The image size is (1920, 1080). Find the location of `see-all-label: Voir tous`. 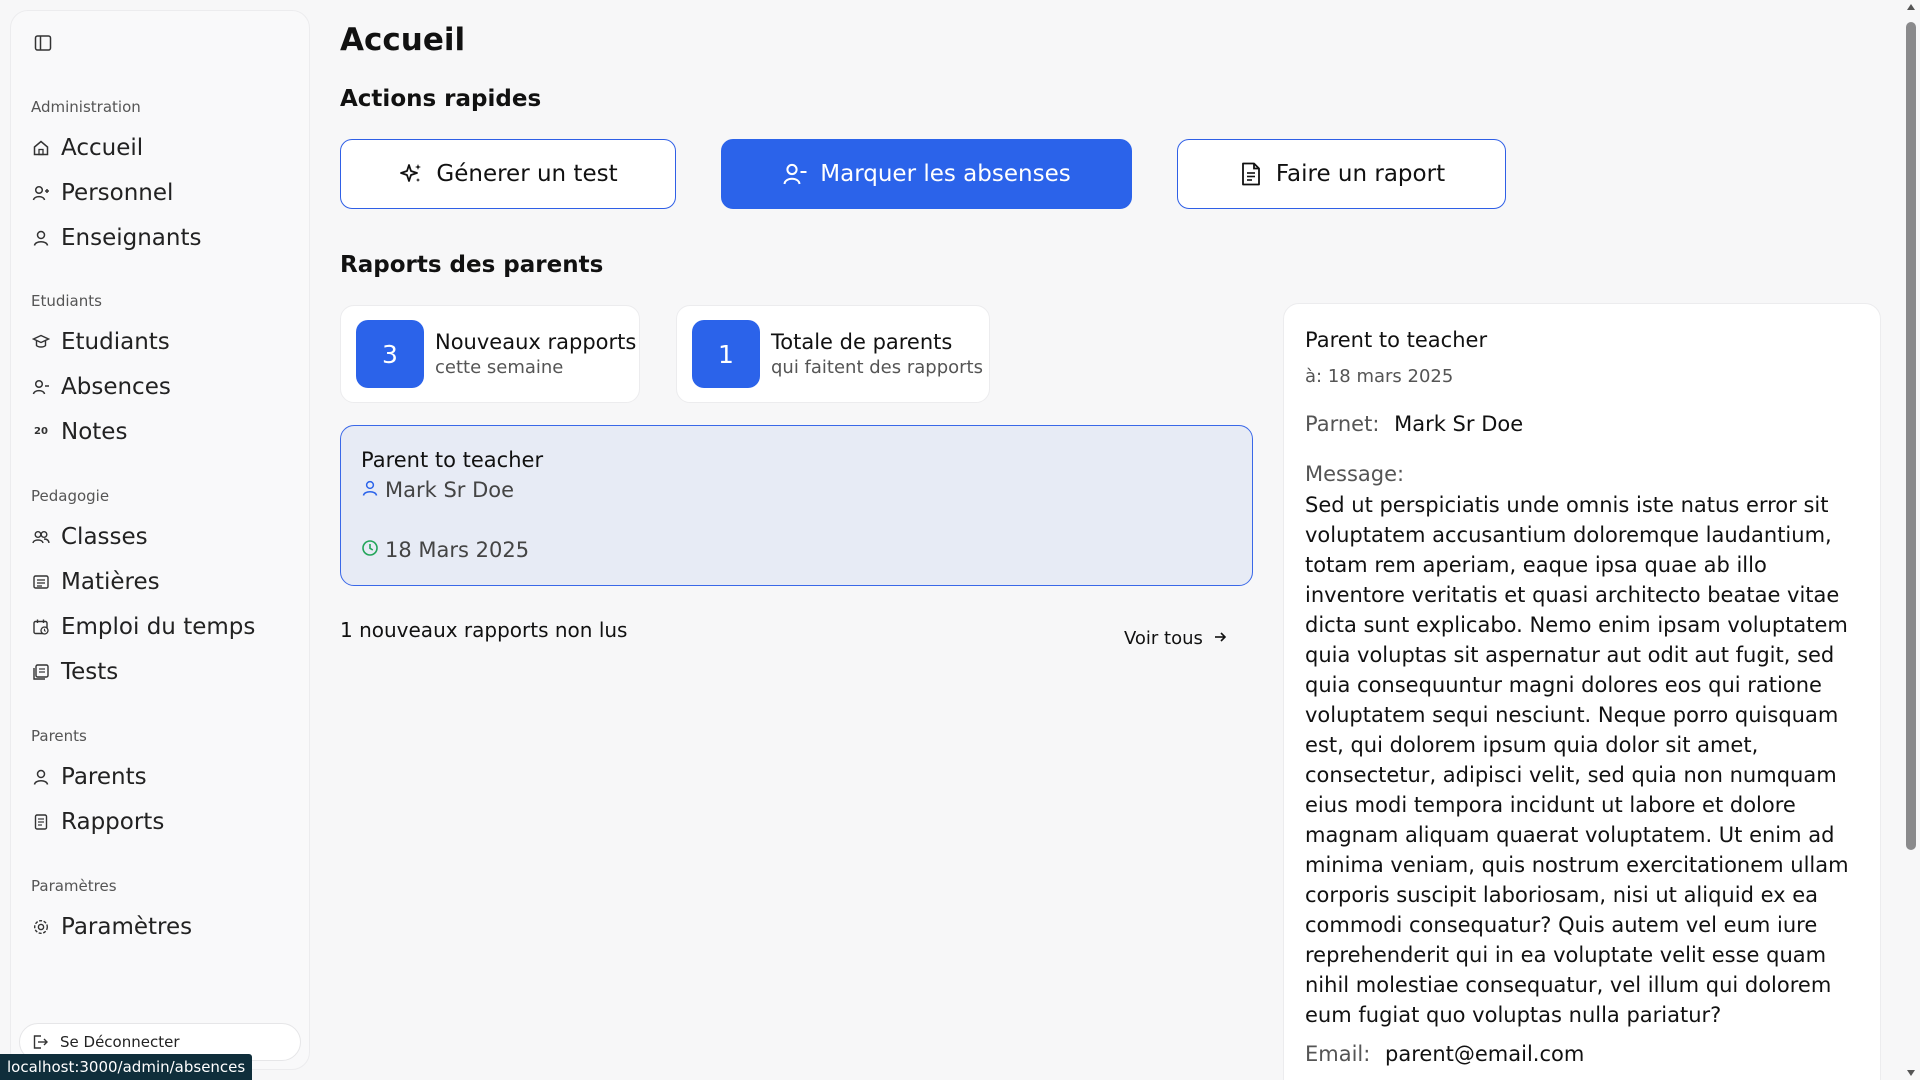

see-all-label: Voir tous is located at coordinates (1163, 638).